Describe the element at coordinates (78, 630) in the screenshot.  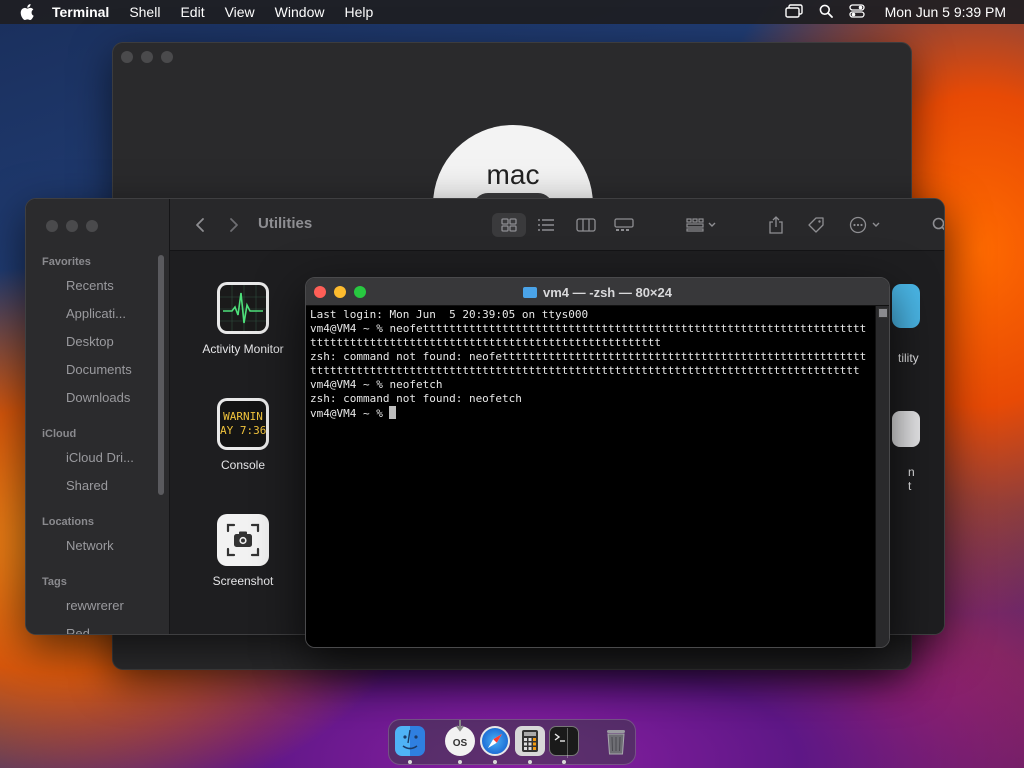
I see `sidebar-item-tag-red: Red` at that location.